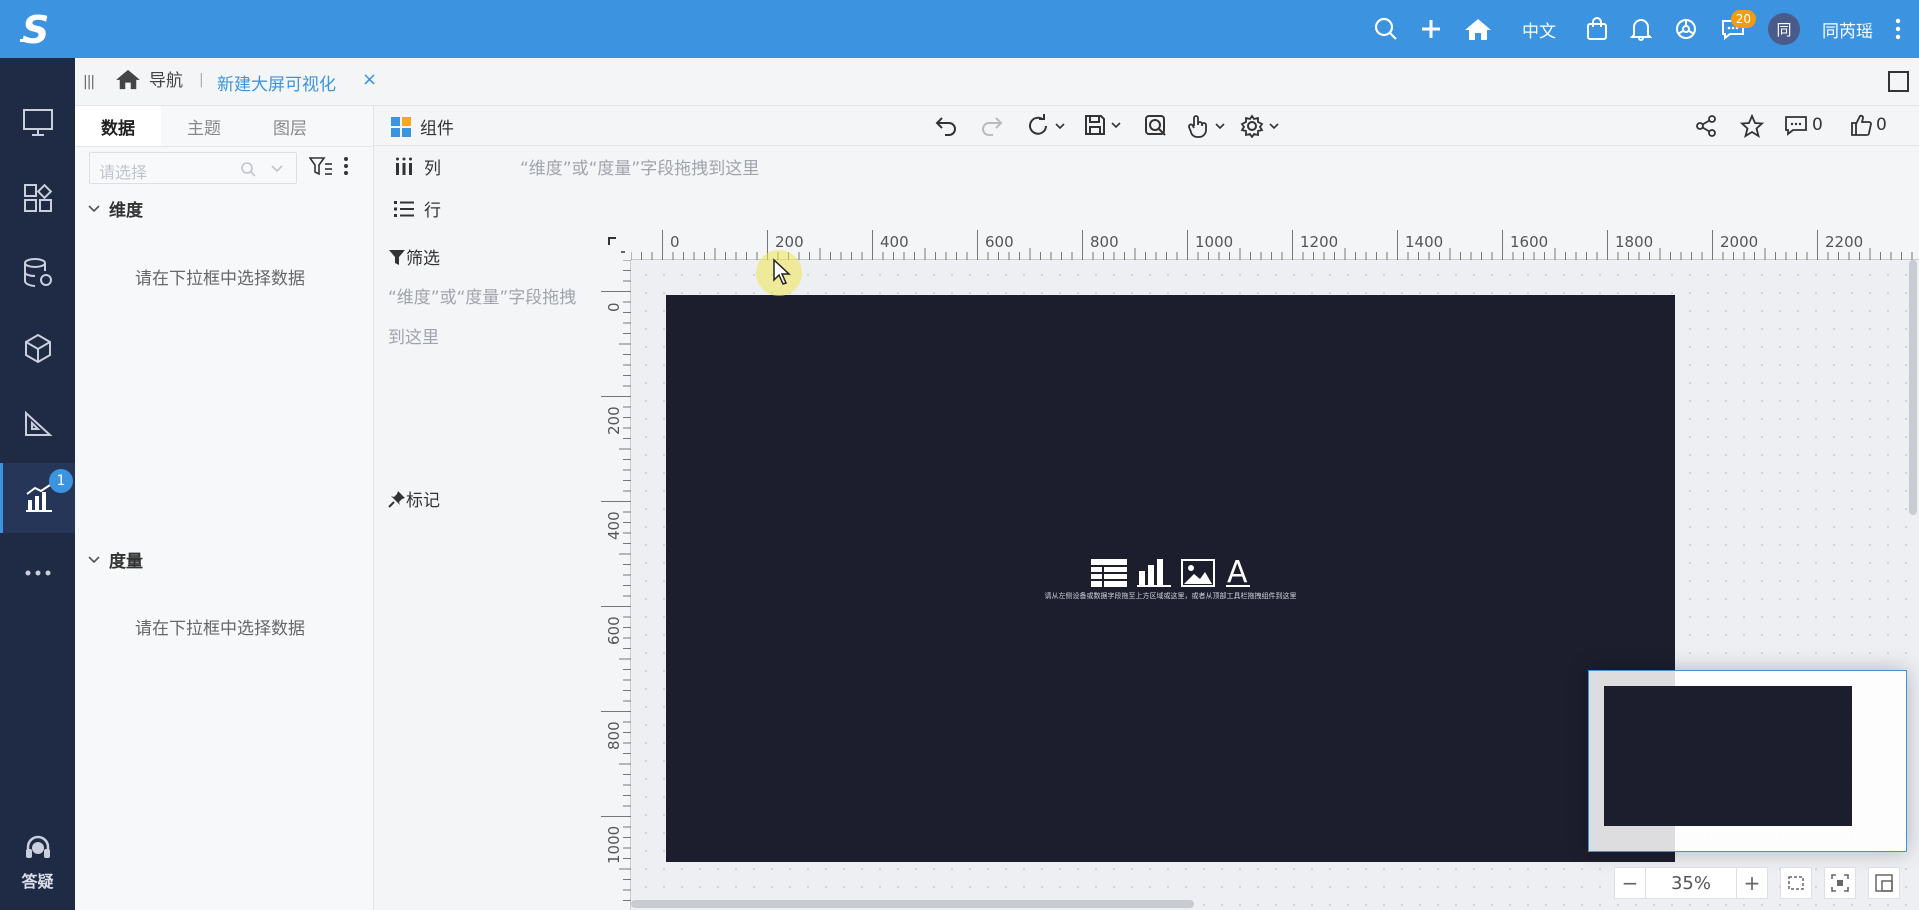 Image resolution: width=1919 pixels, height=910 pixels. I want to click on messages-button: 20, so click(1738, 29).